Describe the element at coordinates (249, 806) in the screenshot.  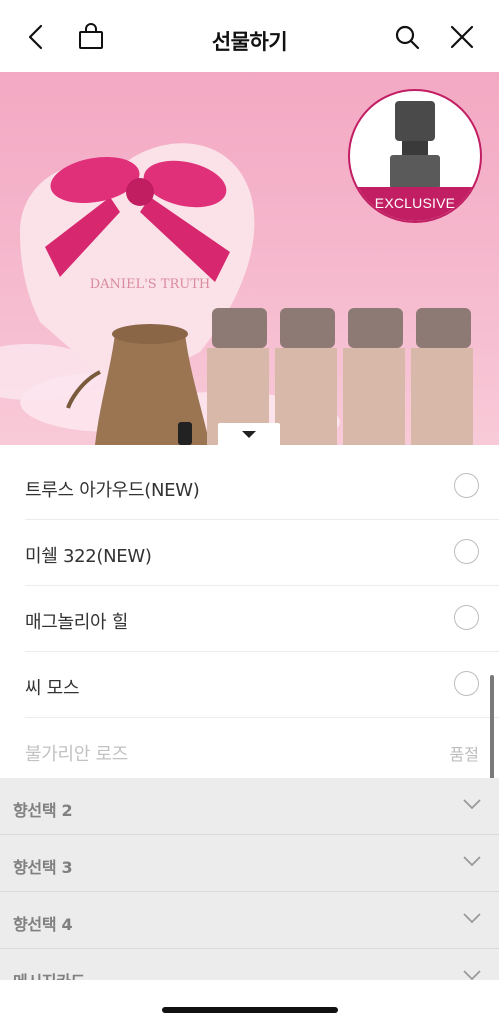
I see `section-fragrance-2: 향선택 2` at that location.